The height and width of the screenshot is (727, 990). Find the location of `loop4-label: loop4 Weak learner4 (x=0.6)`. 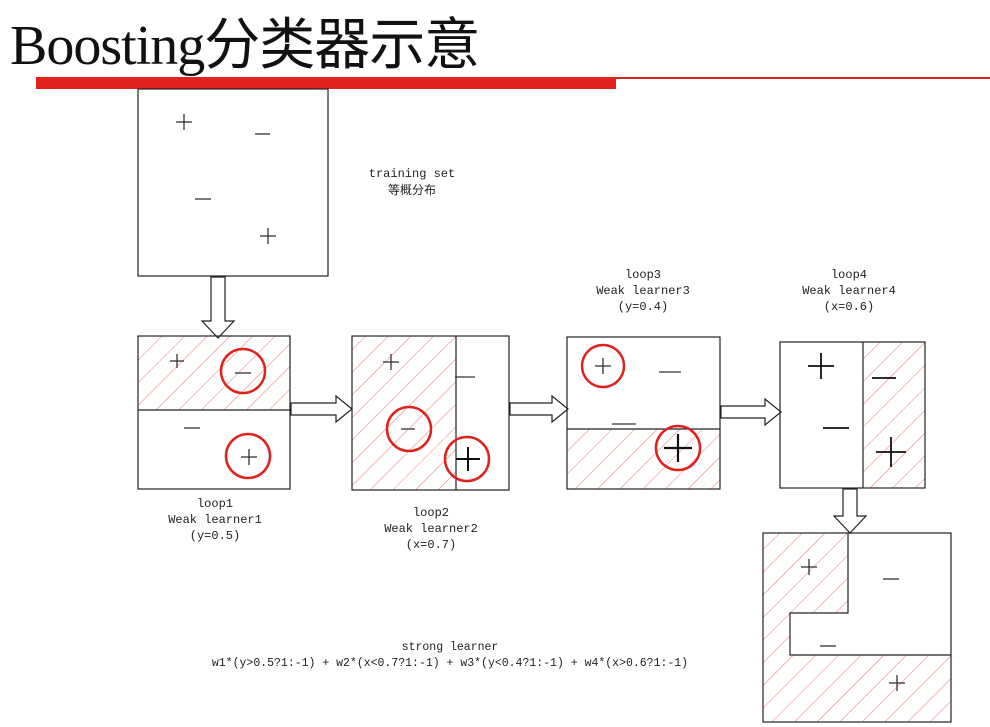

loop4-label: loop4 Weak learner4 (x=0.6) is located at coordinates (849, 291).